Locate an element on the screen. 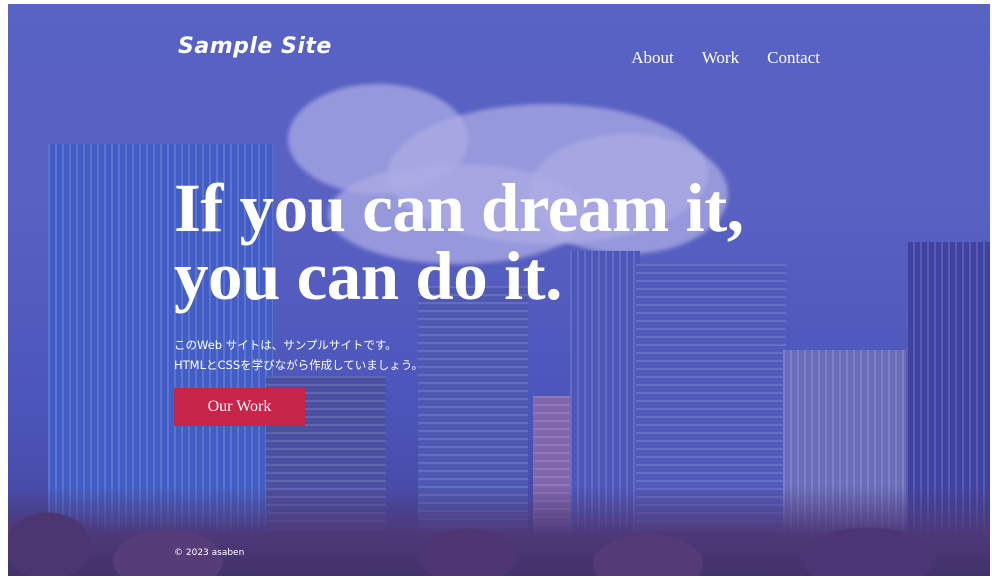  hero-title-line-2: you can do it. is located at coordinates (368, 276).